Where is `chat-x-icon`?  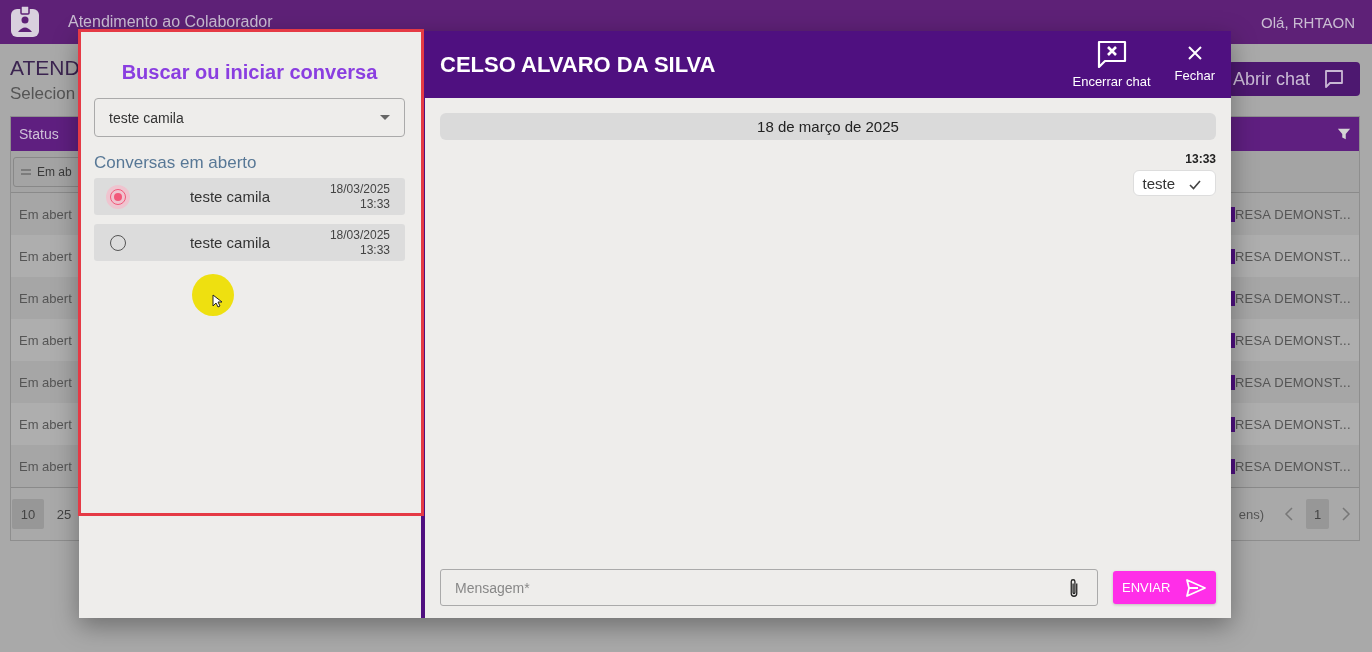
chat-x-icon is located at coordinates (1111, 54).